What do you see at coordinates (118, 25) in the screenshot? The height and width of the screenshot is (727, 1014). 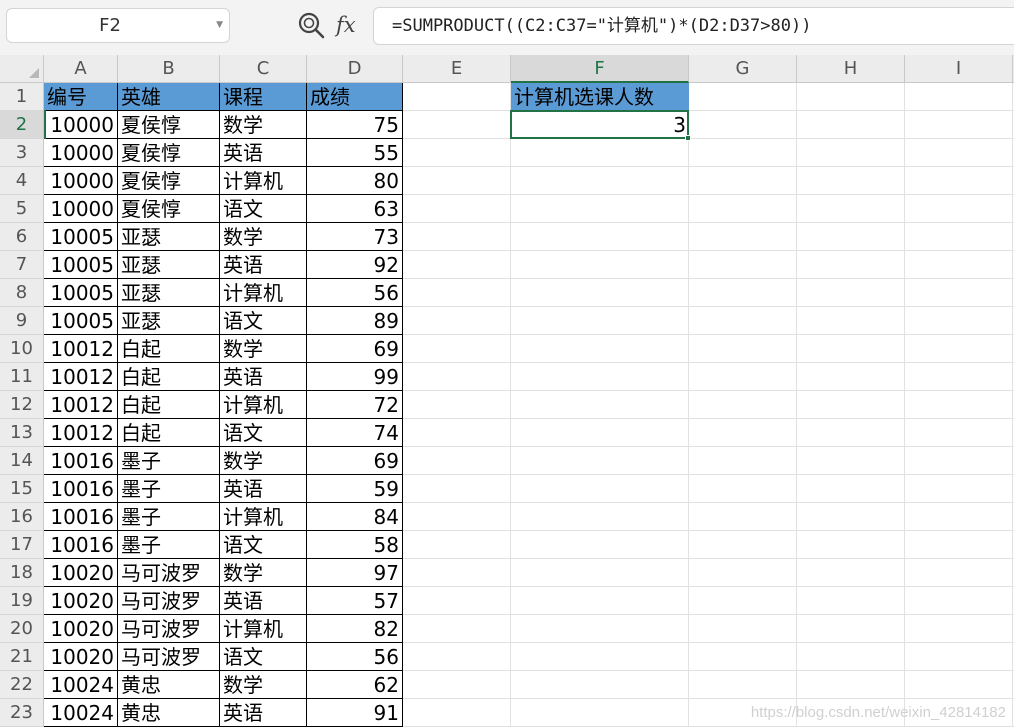 I see `name-box: F2 ▼` at bounding box center [118, 25].